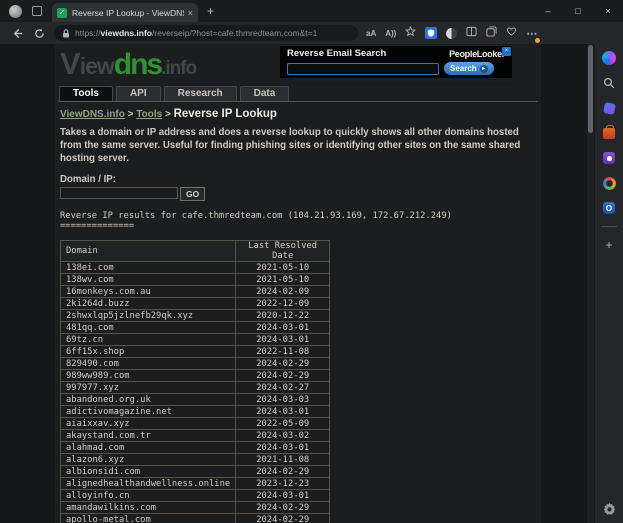 The image size is (623, 523). What do you see at coordinates (125, 12) in the screenshot?
I see `browser-tab: ✓ Reverse IP Lookup - ViewDNS.in... ×` at bounding box center [125, 12].